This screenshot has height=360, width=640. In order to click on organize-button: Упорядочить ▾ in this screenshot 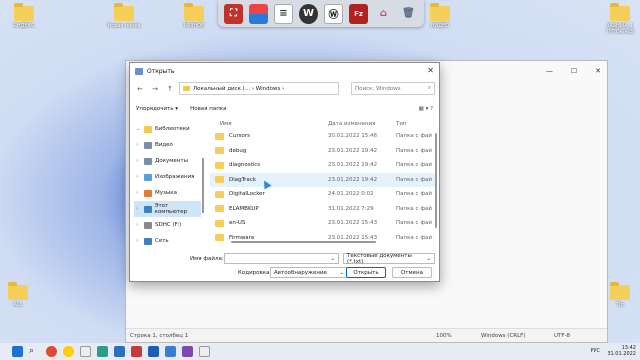, I will do `click(157, 109)`.